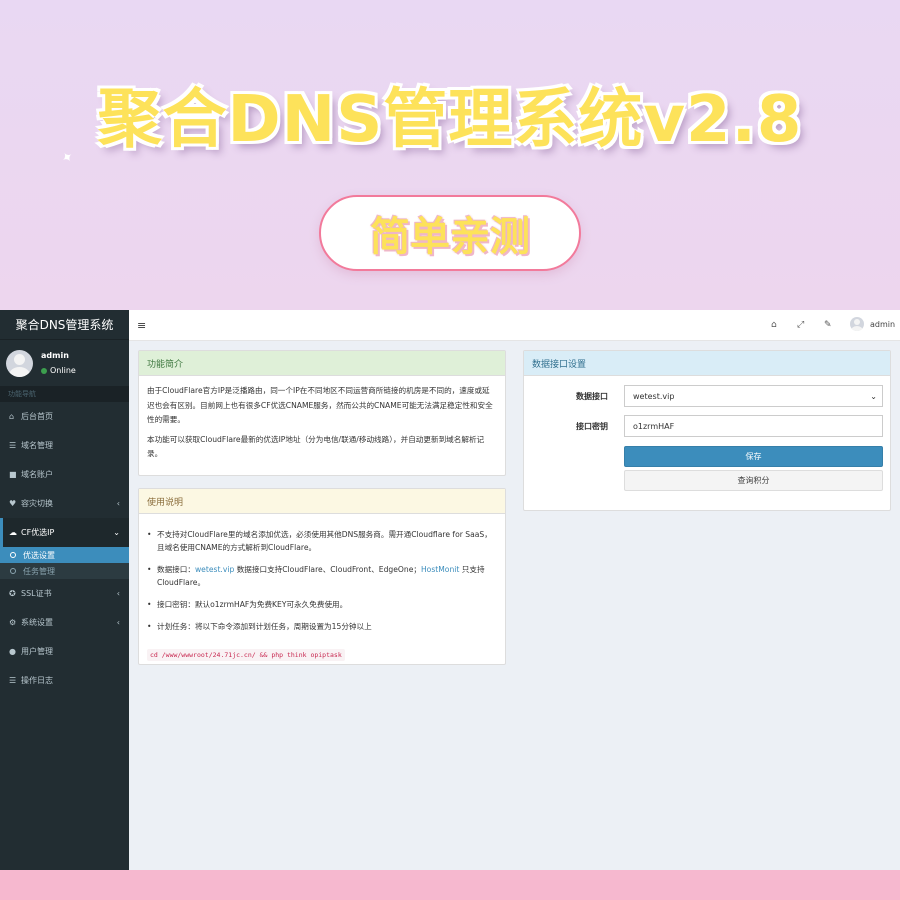  I want to click on banner-title: 聚合DNS管理系统v2.8, so click(450, 120).